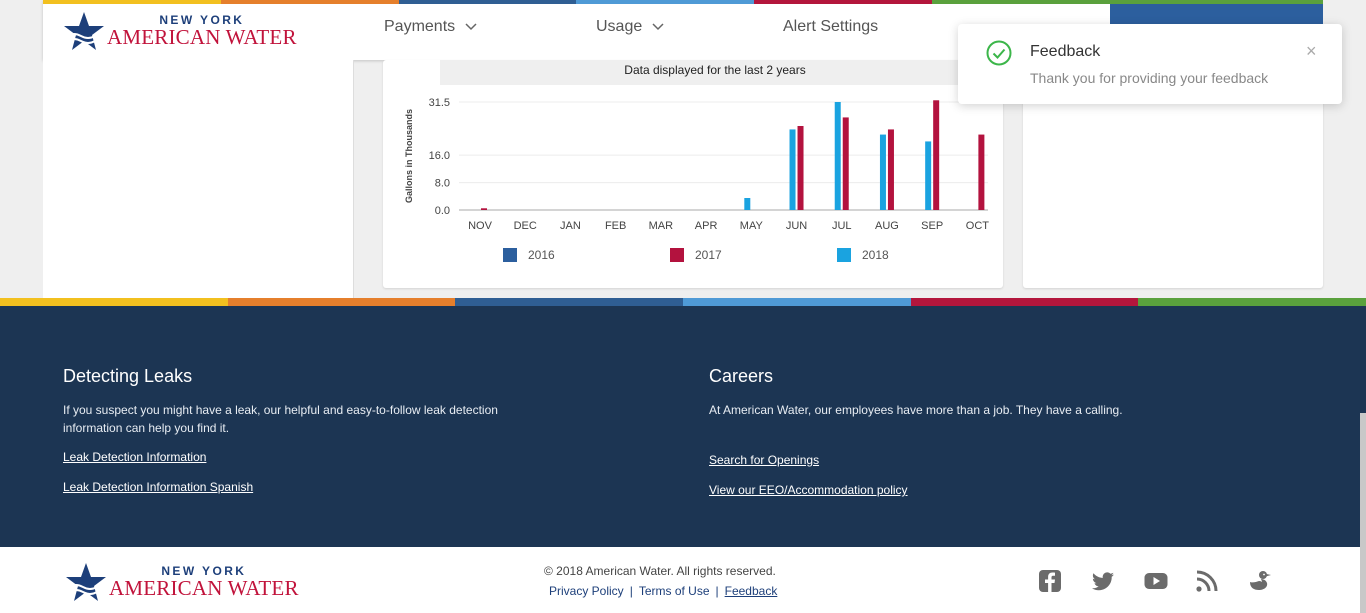  What do you see at coordinates (978, 226) in the screenshot?
I see `x-tick-label: OCT` at bounding box center [978, 226].